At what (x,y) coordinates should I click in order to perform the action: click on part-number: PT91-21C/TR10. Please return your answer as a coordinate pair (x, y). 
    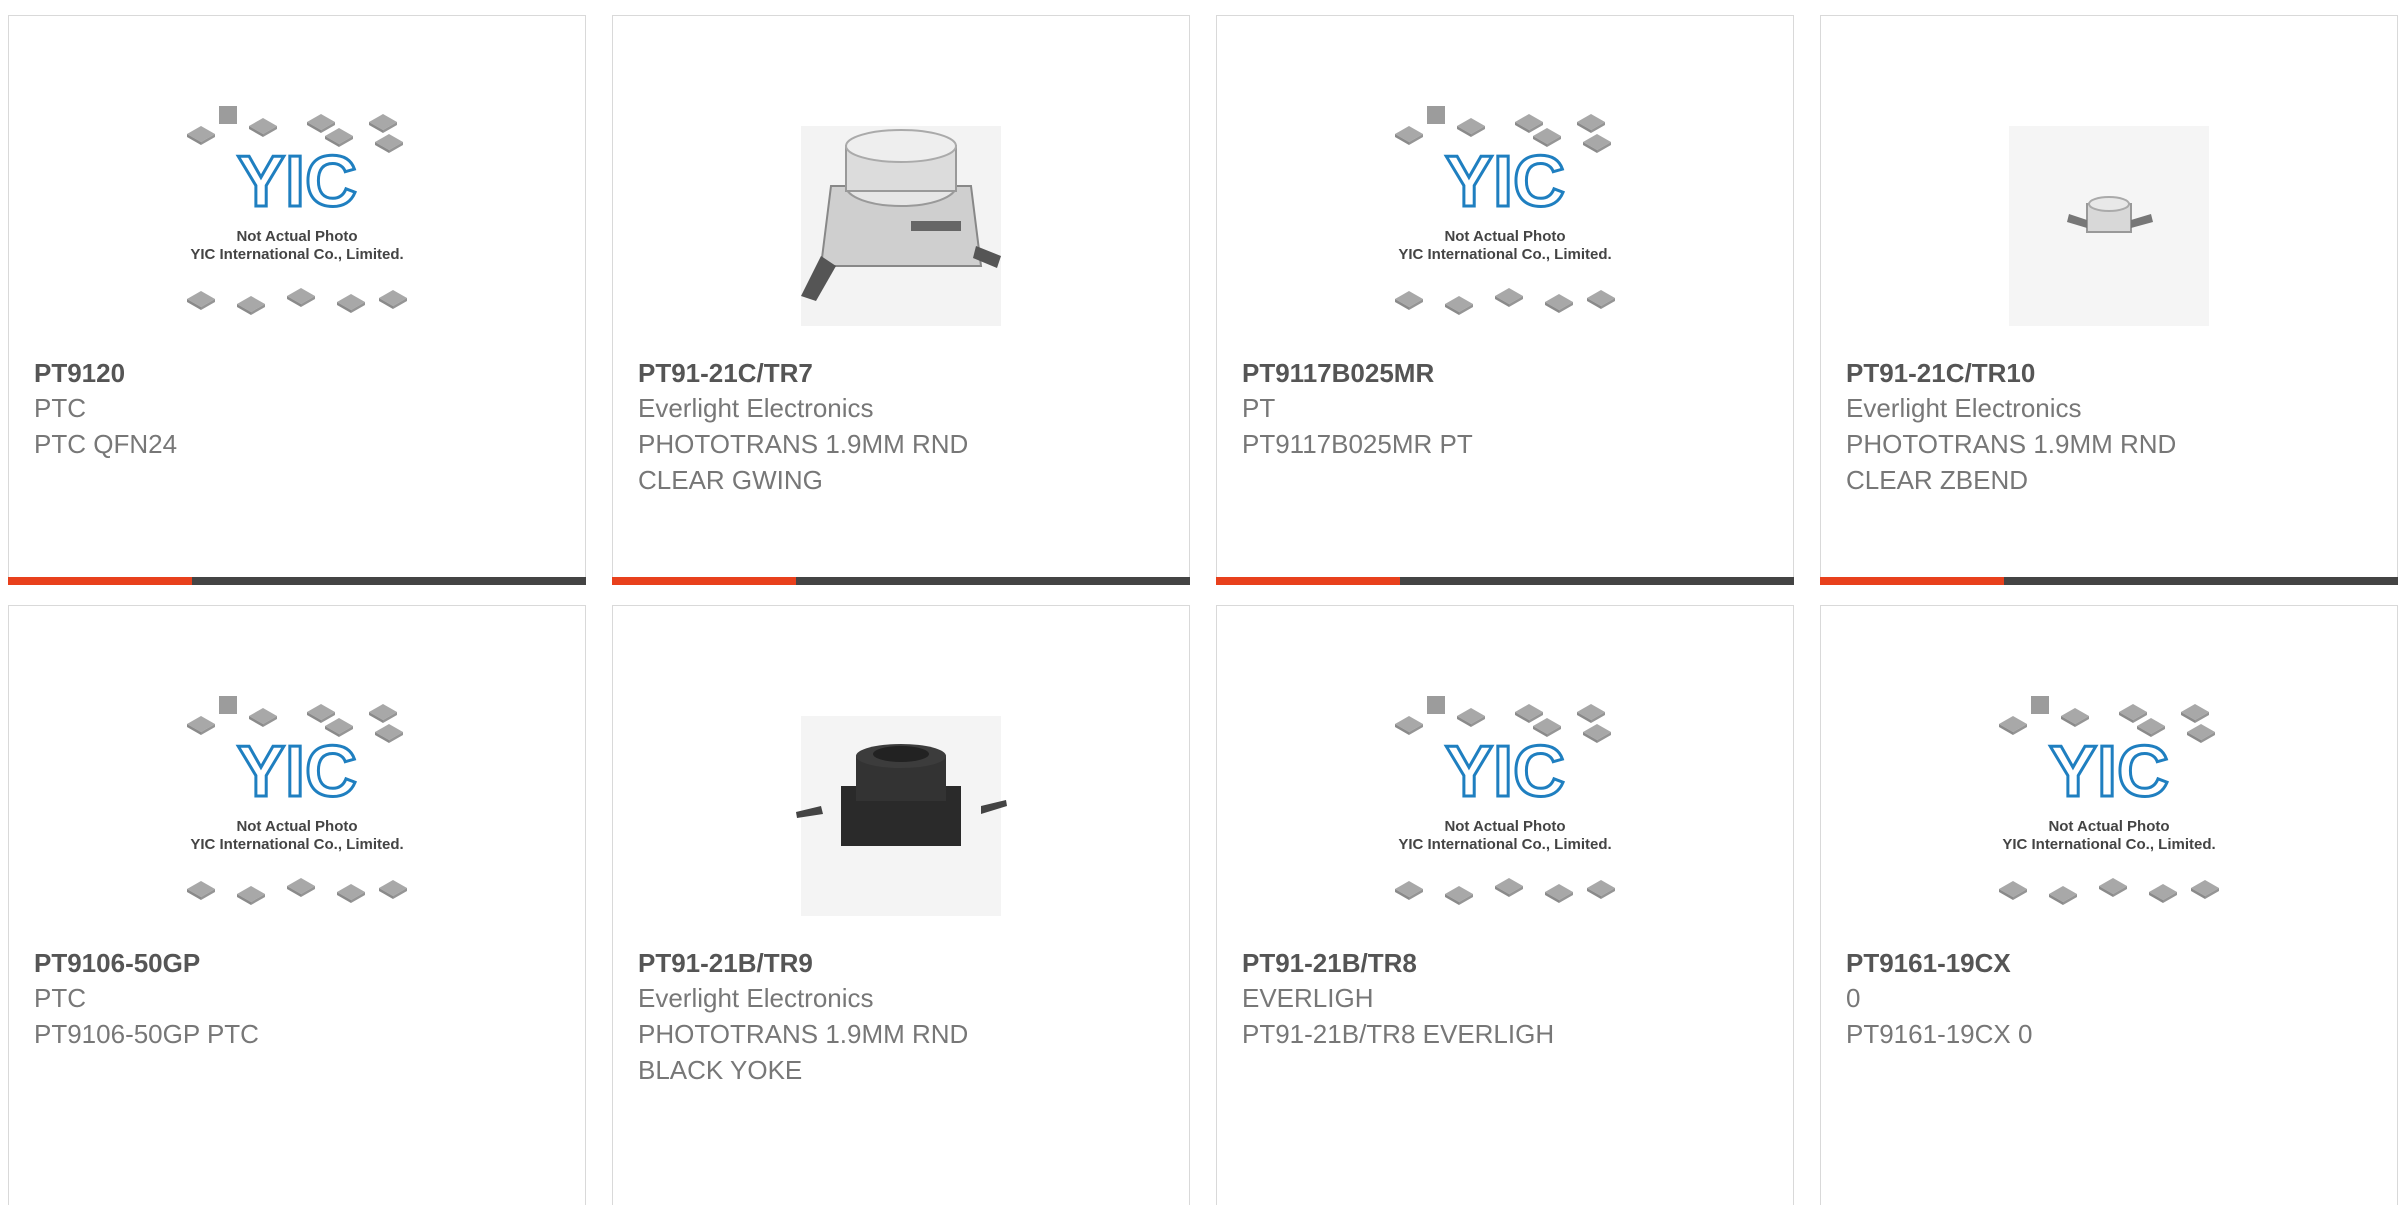
    Looking at the image, I should click on (2111, 373).